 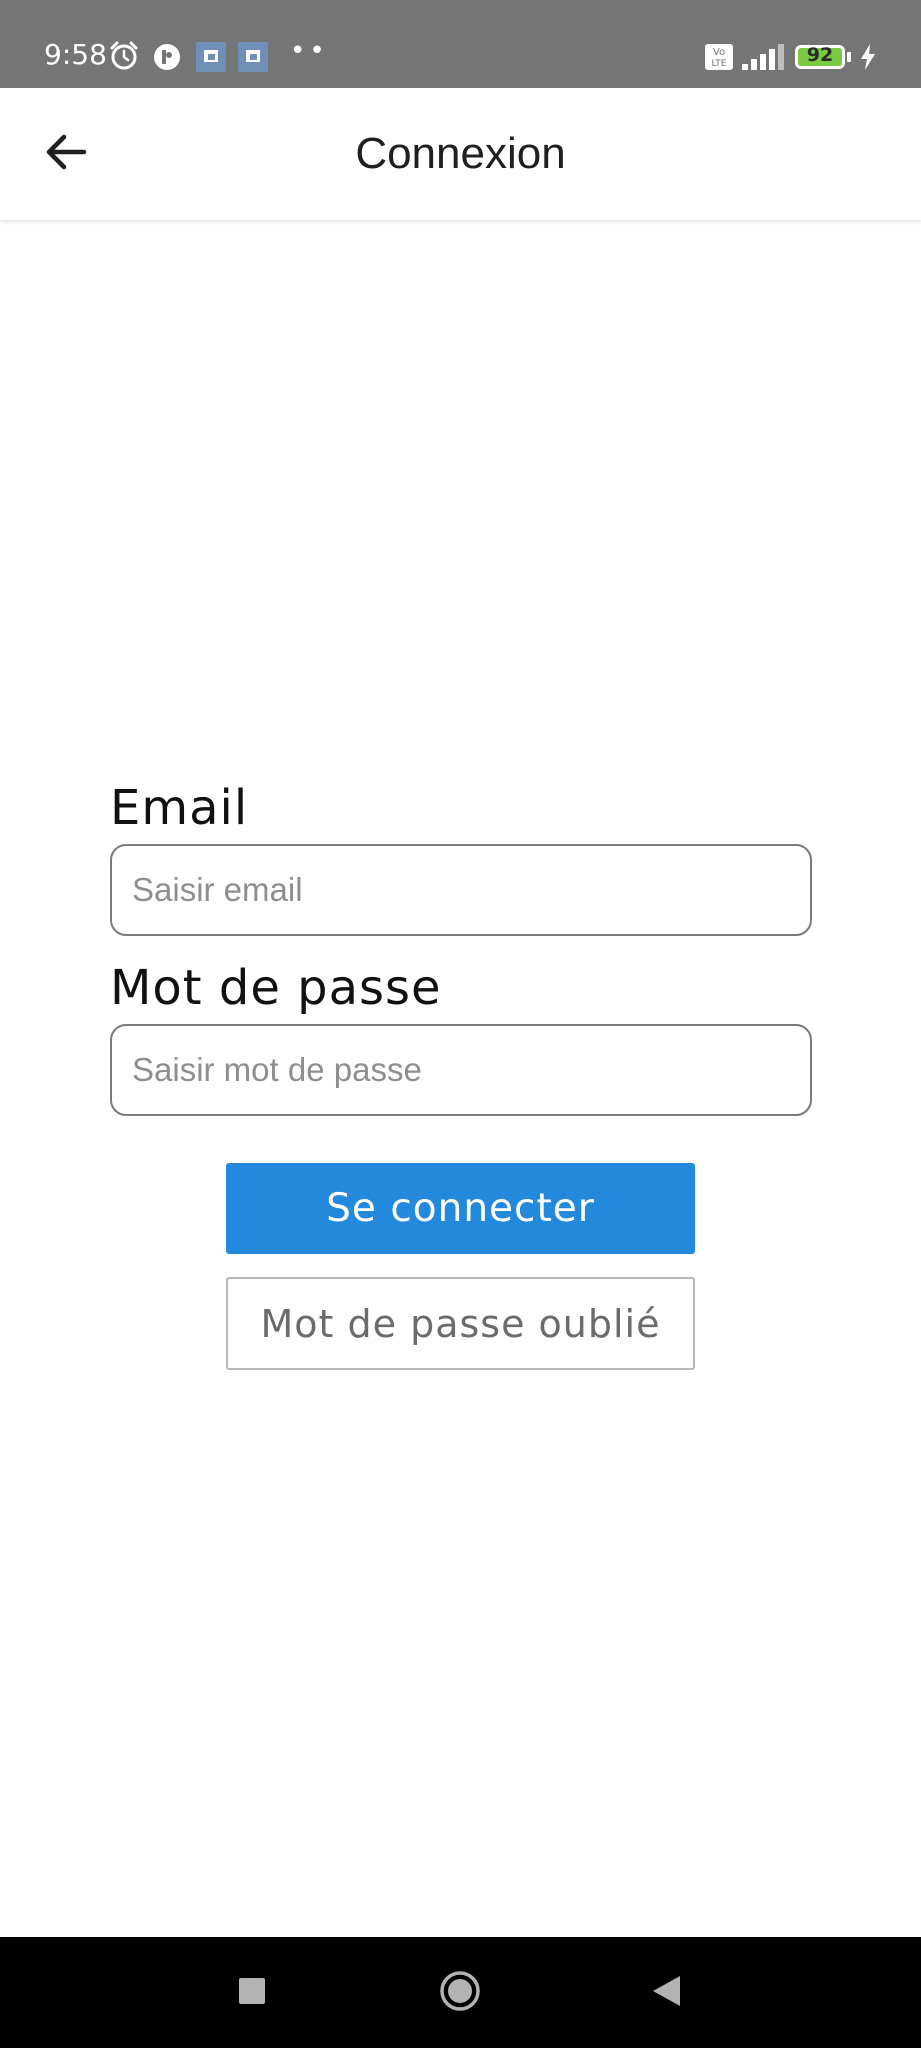 I want to click on app-bar: Connexion, so click(x=460, y=154).